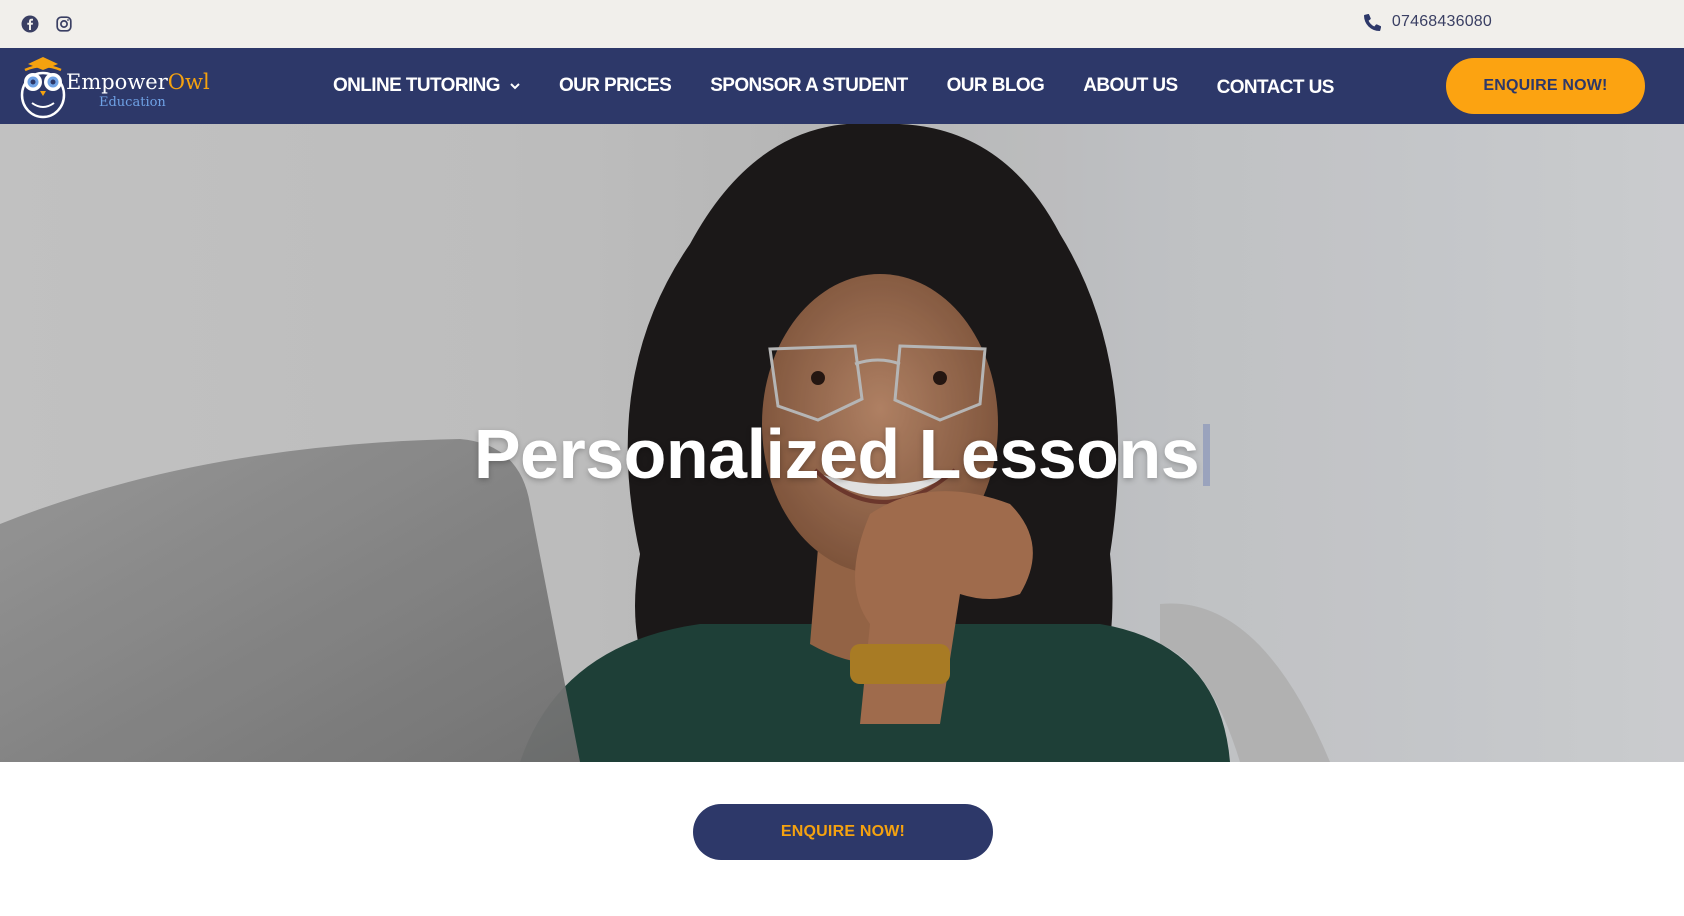 This screenshot has height=916, width=1684. I want to click on logo-subtitle: Education, so click(132, 102).